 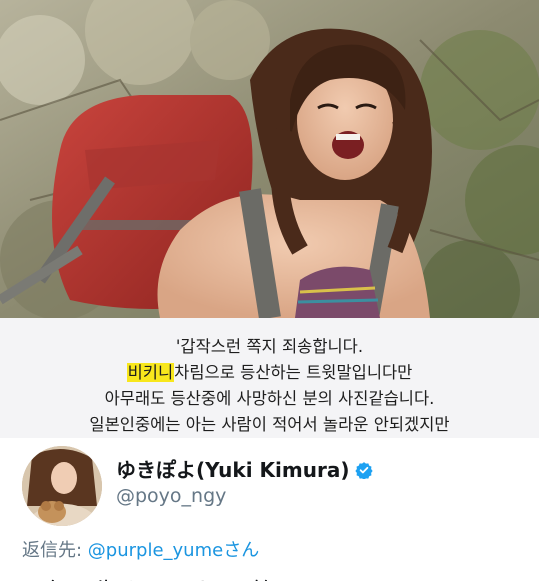 What do you see at coordinates (155, 550) in the screenshot?
I see `reply-to-link: @purple_yume` at bounding box center [155, 550].